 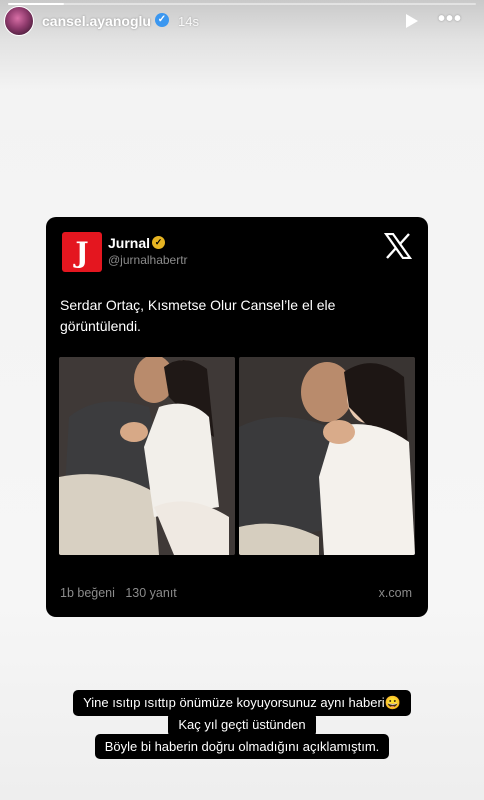 I want to click on tweet-handle: @jurnalhabertr, so click(x=148, y=260).